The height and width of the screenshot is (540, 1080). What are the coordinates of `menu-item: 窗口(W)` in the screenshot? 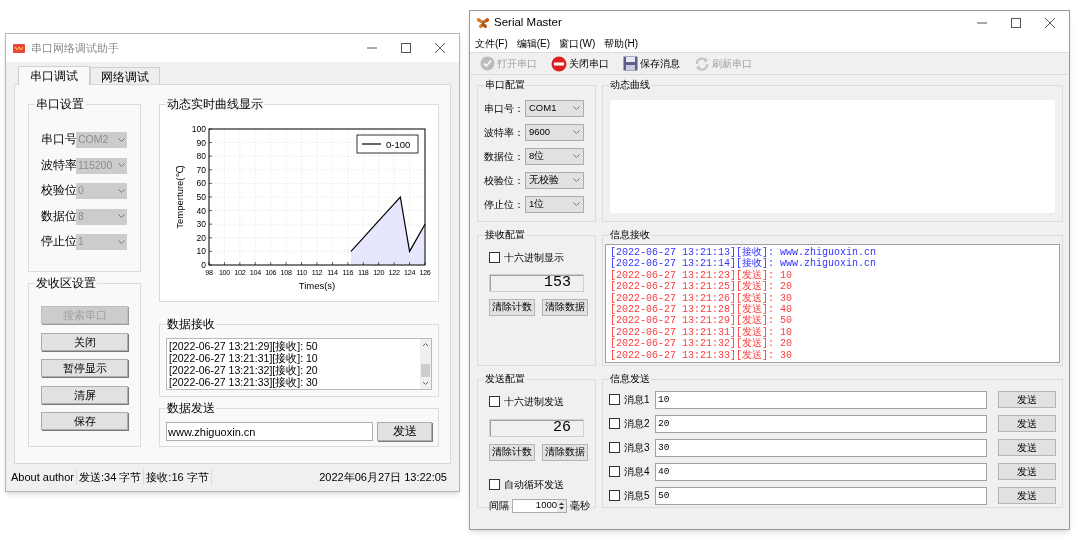 It's located at (577, 43).